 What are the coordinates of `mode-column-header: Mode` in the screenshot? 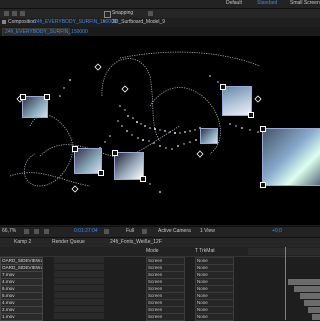 It's located at (152, 251).